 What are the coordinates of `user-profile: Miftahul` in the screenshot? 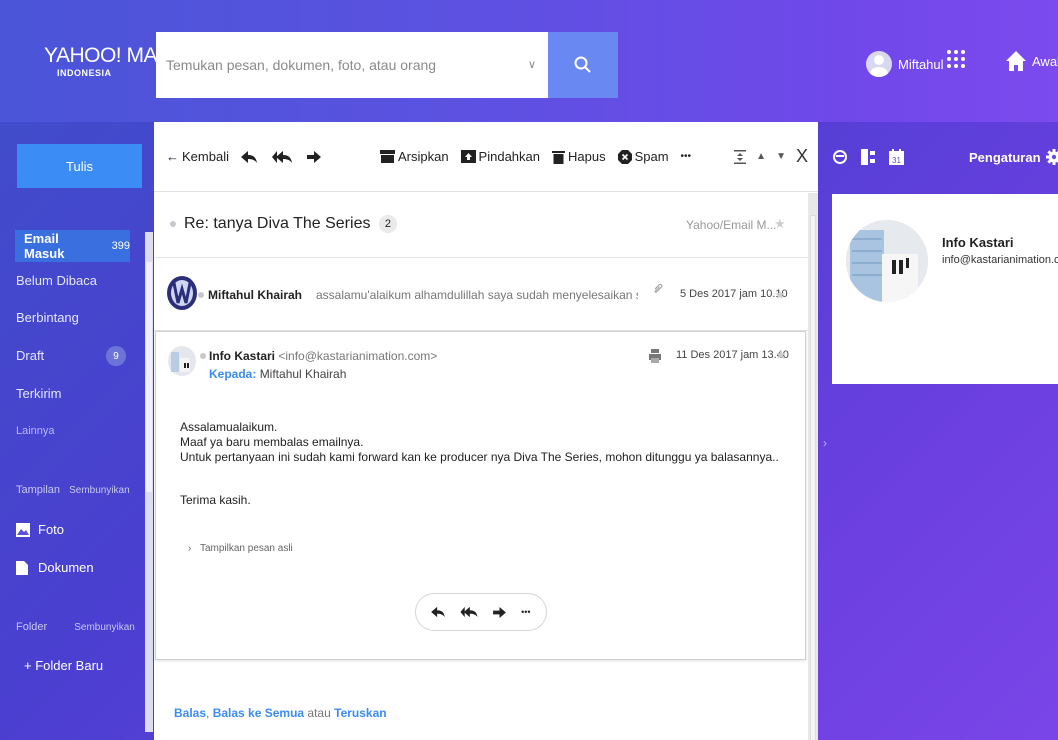 It's located at (905, 64).